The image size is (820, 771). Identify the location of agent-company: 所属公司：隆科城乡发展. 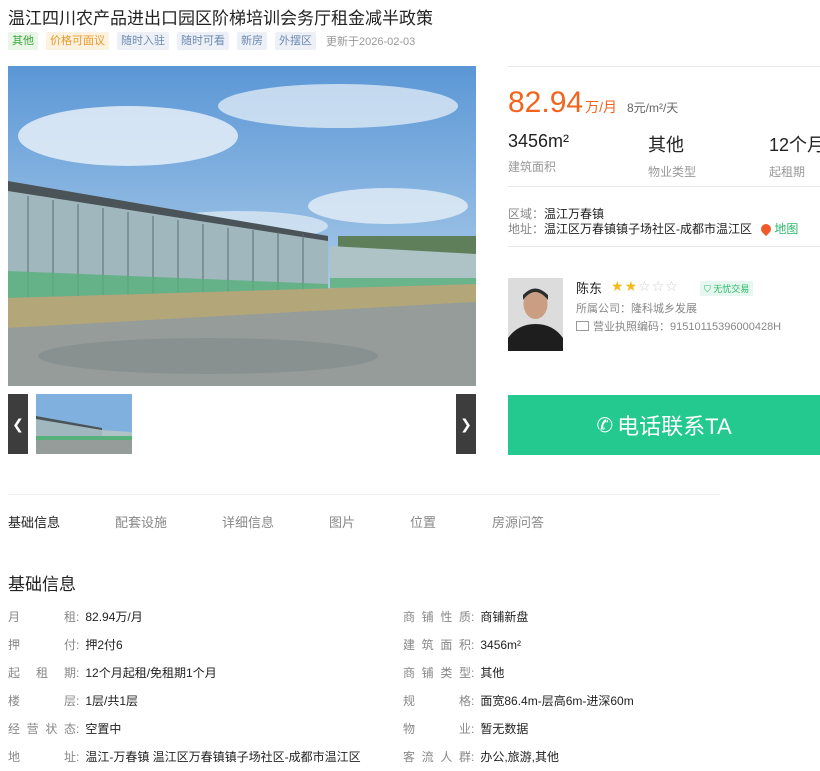
(636, 309).